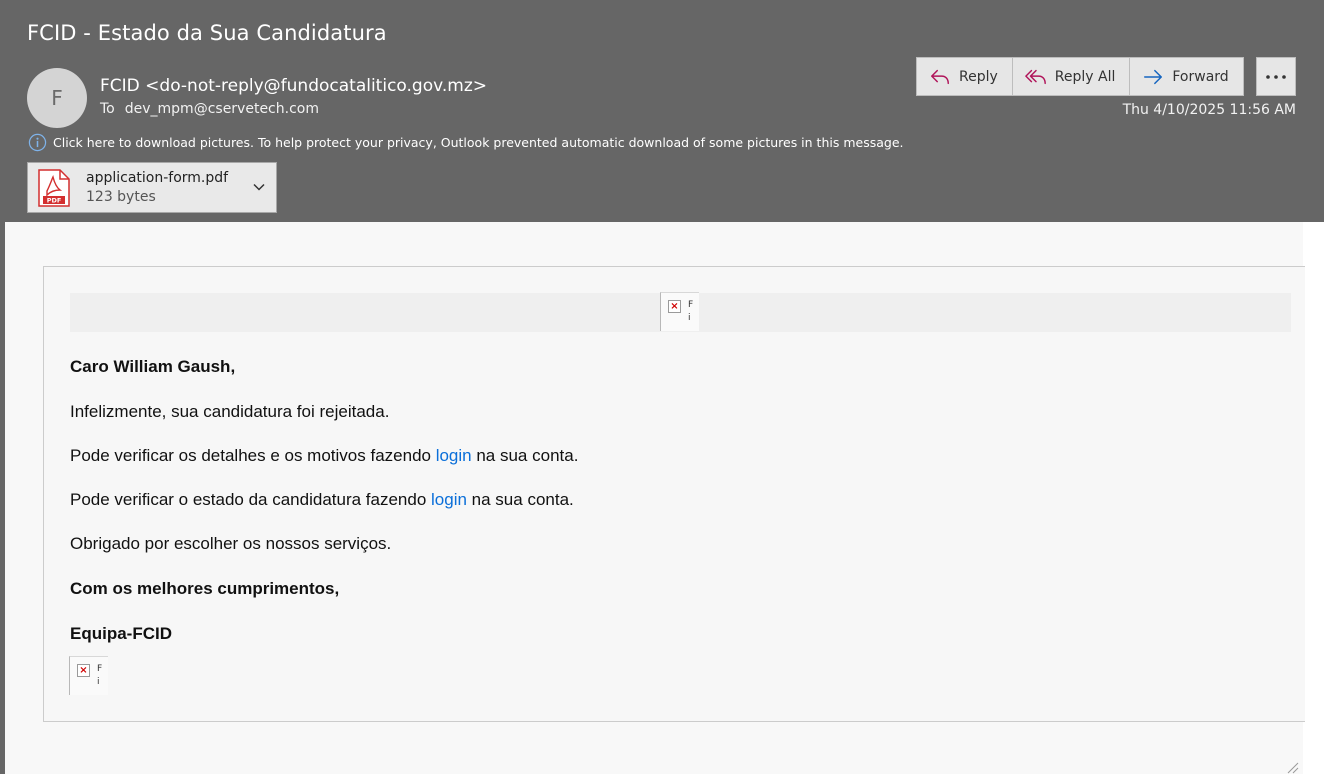 This screenshot has height=774, width=1324. I want to click on login-link: login, so click(454, 455).